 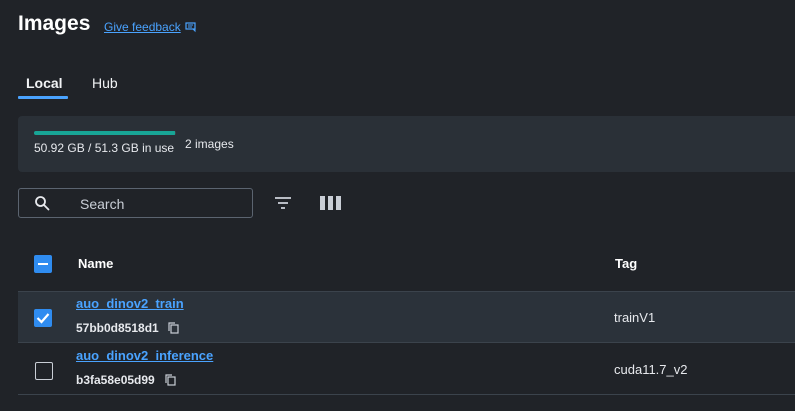 What do you see at coordinates (95, 263) in the screenshot?
I see `column-header-name: Name` at bounding box center [95, 263].